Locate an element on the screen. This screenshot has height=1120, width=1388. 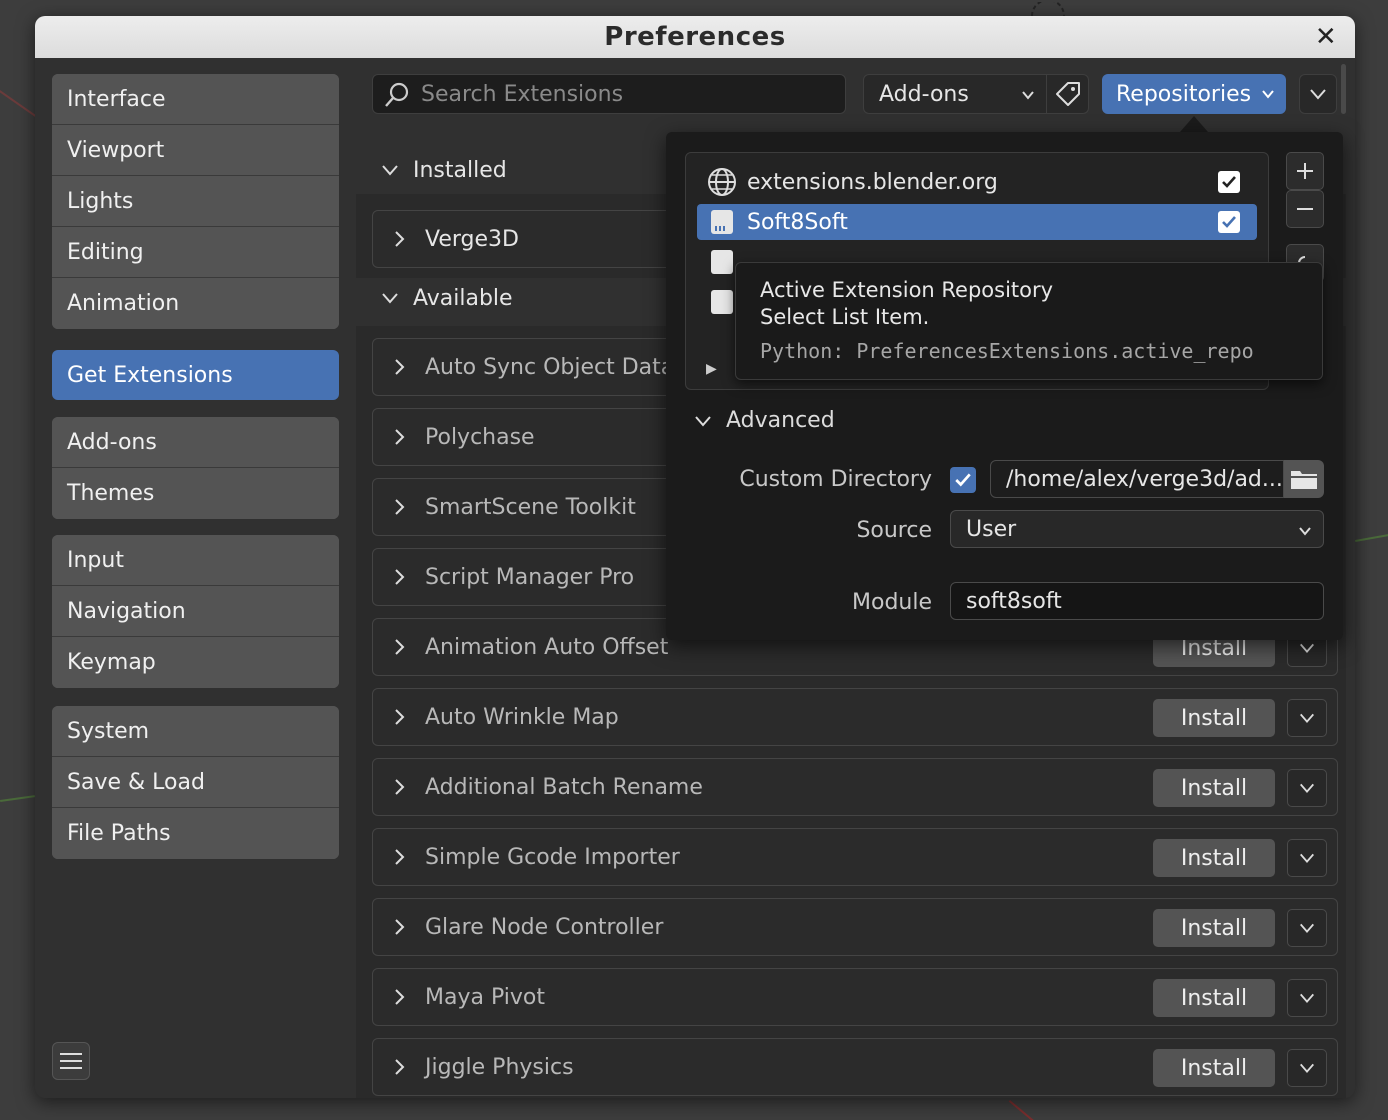
scrollbar-thumb is located at coordinates (1343, 89).